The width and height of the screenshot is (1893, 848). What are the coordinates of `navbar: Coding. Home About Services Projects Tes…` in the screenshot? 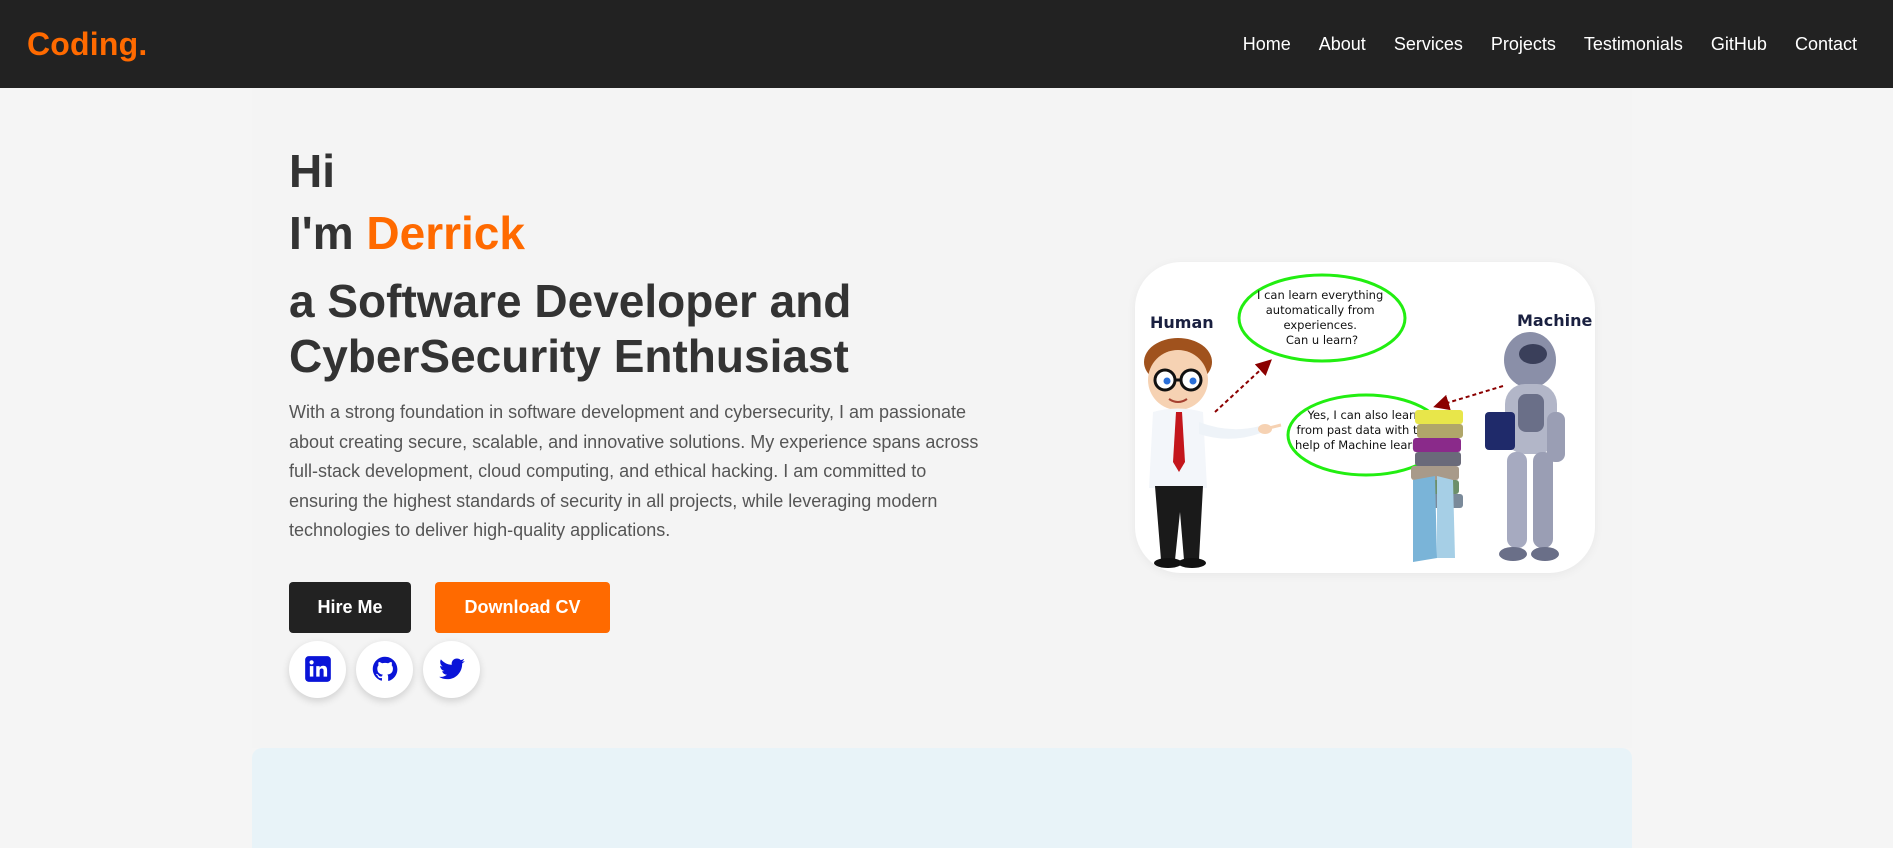 It's located at (946, 44).